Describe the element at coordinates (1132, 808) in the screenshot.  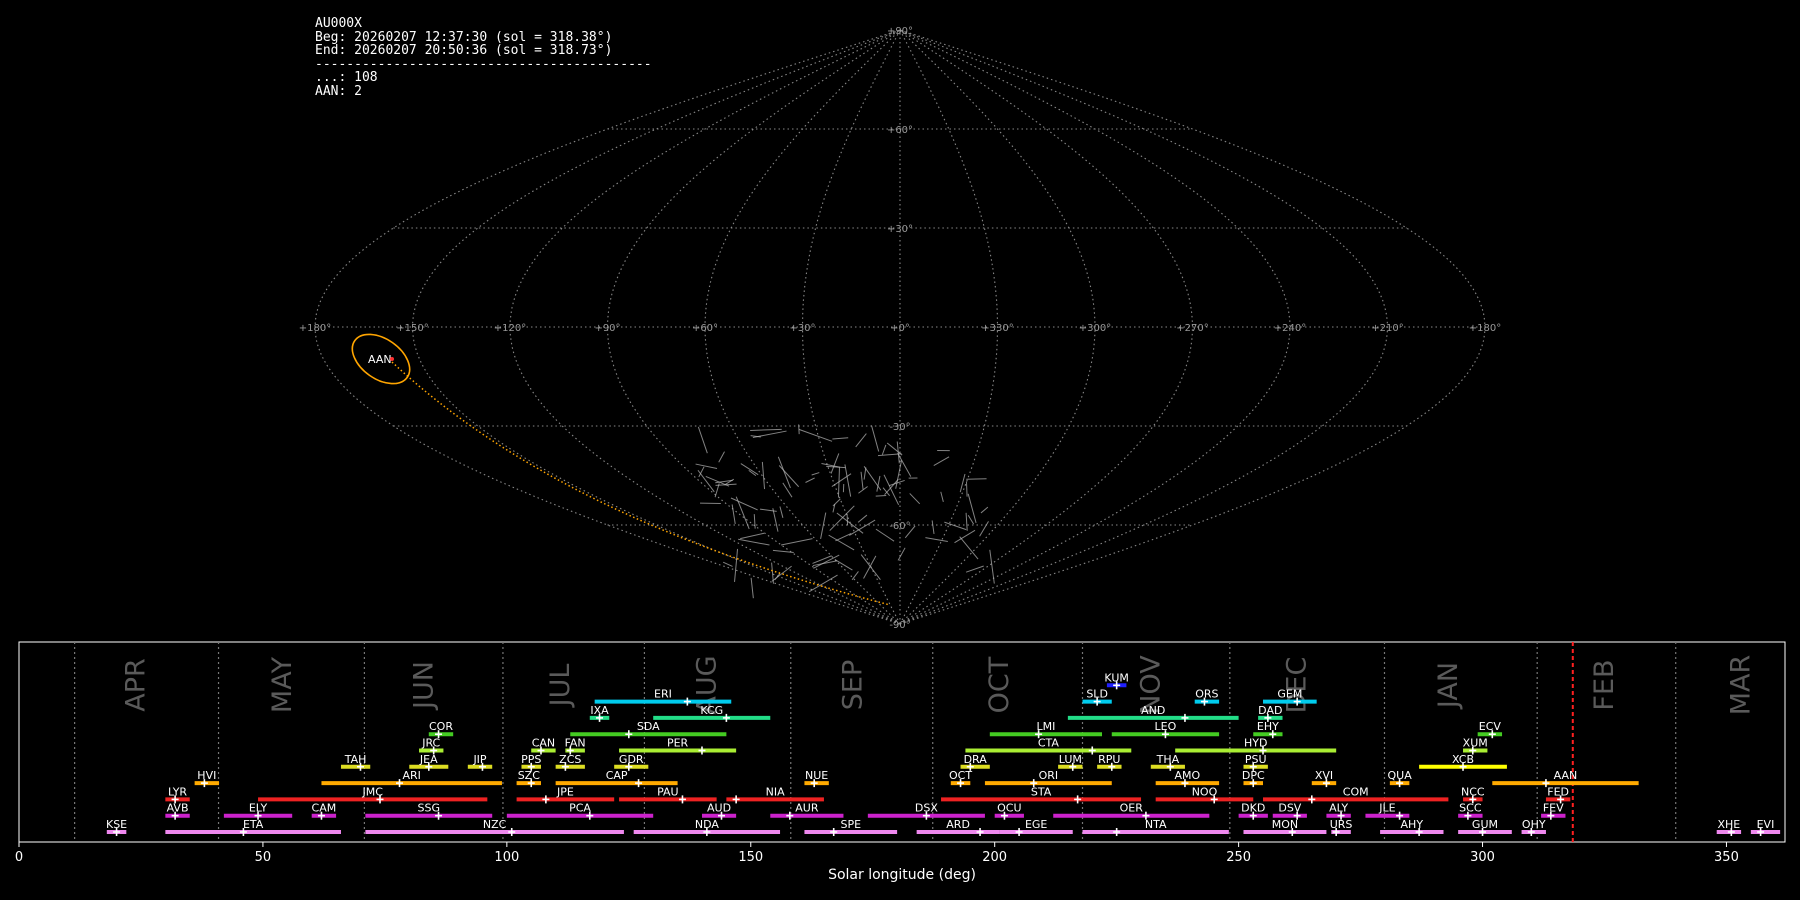
I see `shower-label: OER` at that location.